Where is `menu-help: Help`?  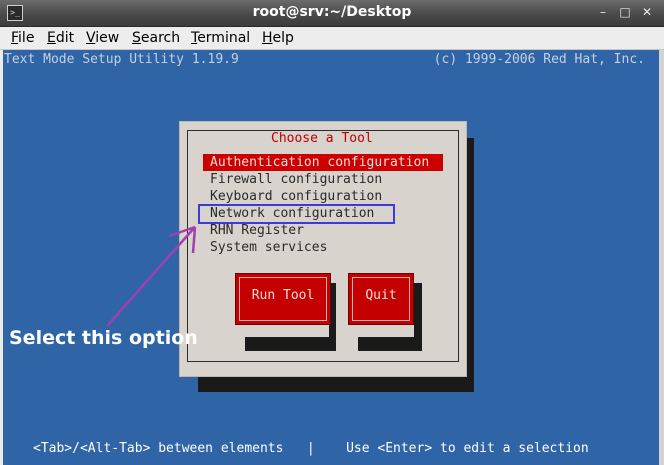 menu-help: Help is located at coordinates (278, 38).